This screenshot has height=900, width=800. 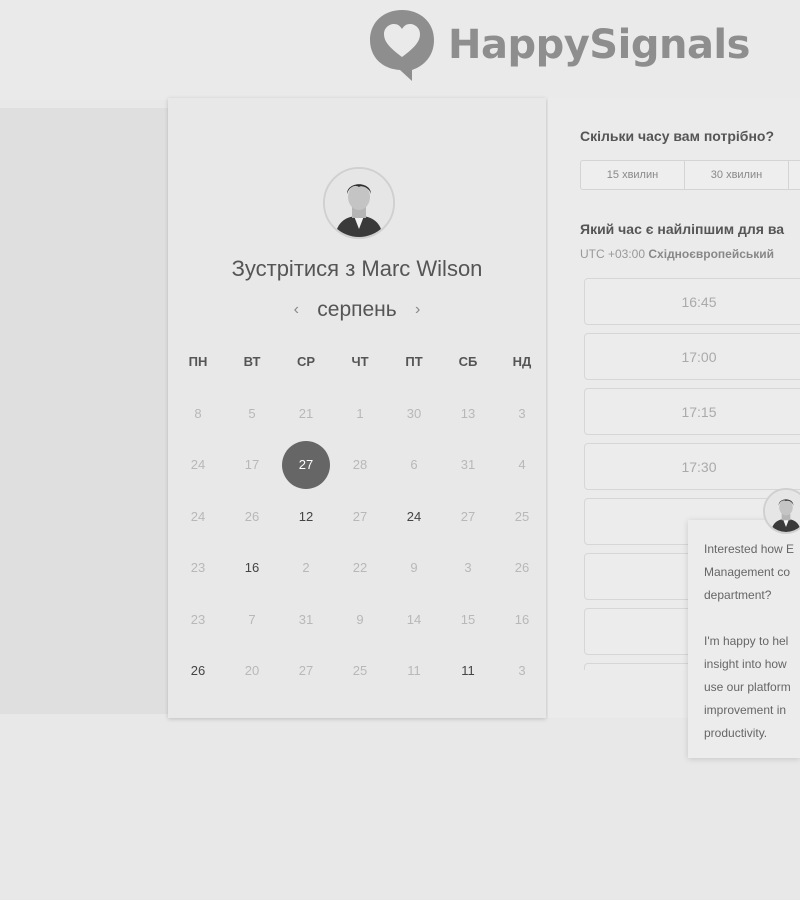 I want to click on host-avatar, so click(x=359, y=203).